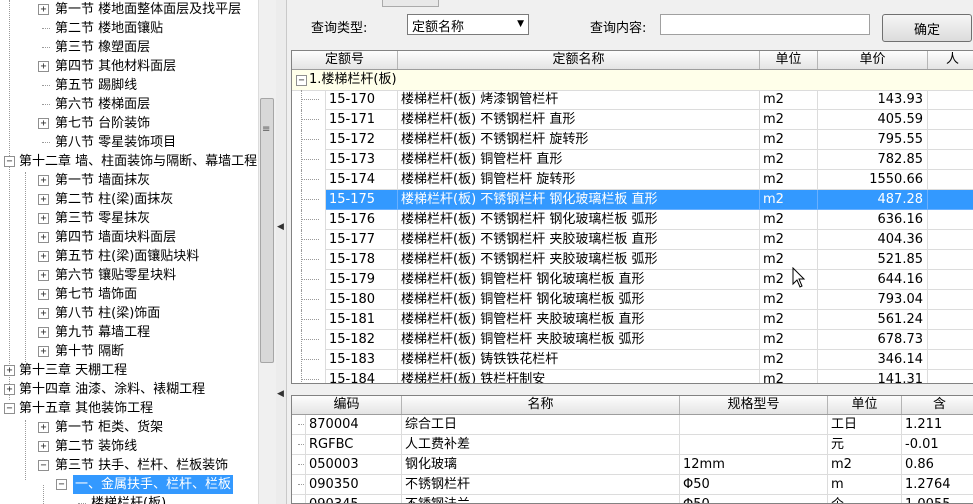 Image resolution: width=973 pixels, height=504 pixels. Describe the element at coordinates (129, 465) in the screenshot. I see `tree-node: − 第三节 扶手、栏杆、栏板装饰` at that location.